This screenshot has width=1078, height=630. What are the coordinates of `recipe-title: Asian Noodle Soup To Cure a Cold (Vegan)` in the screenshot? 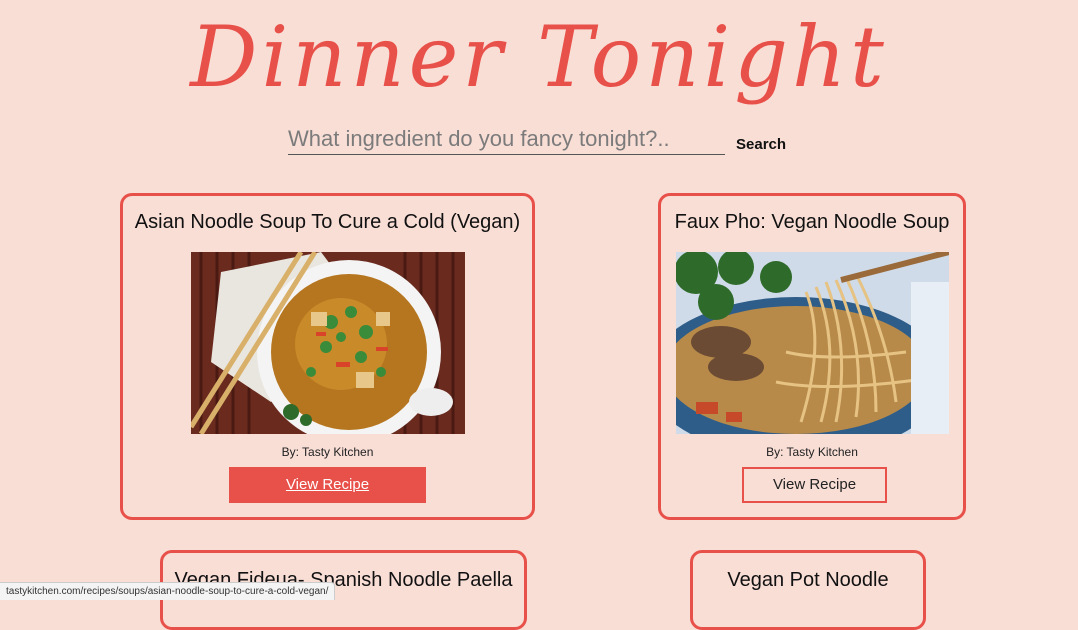 It's located at (327, 222).